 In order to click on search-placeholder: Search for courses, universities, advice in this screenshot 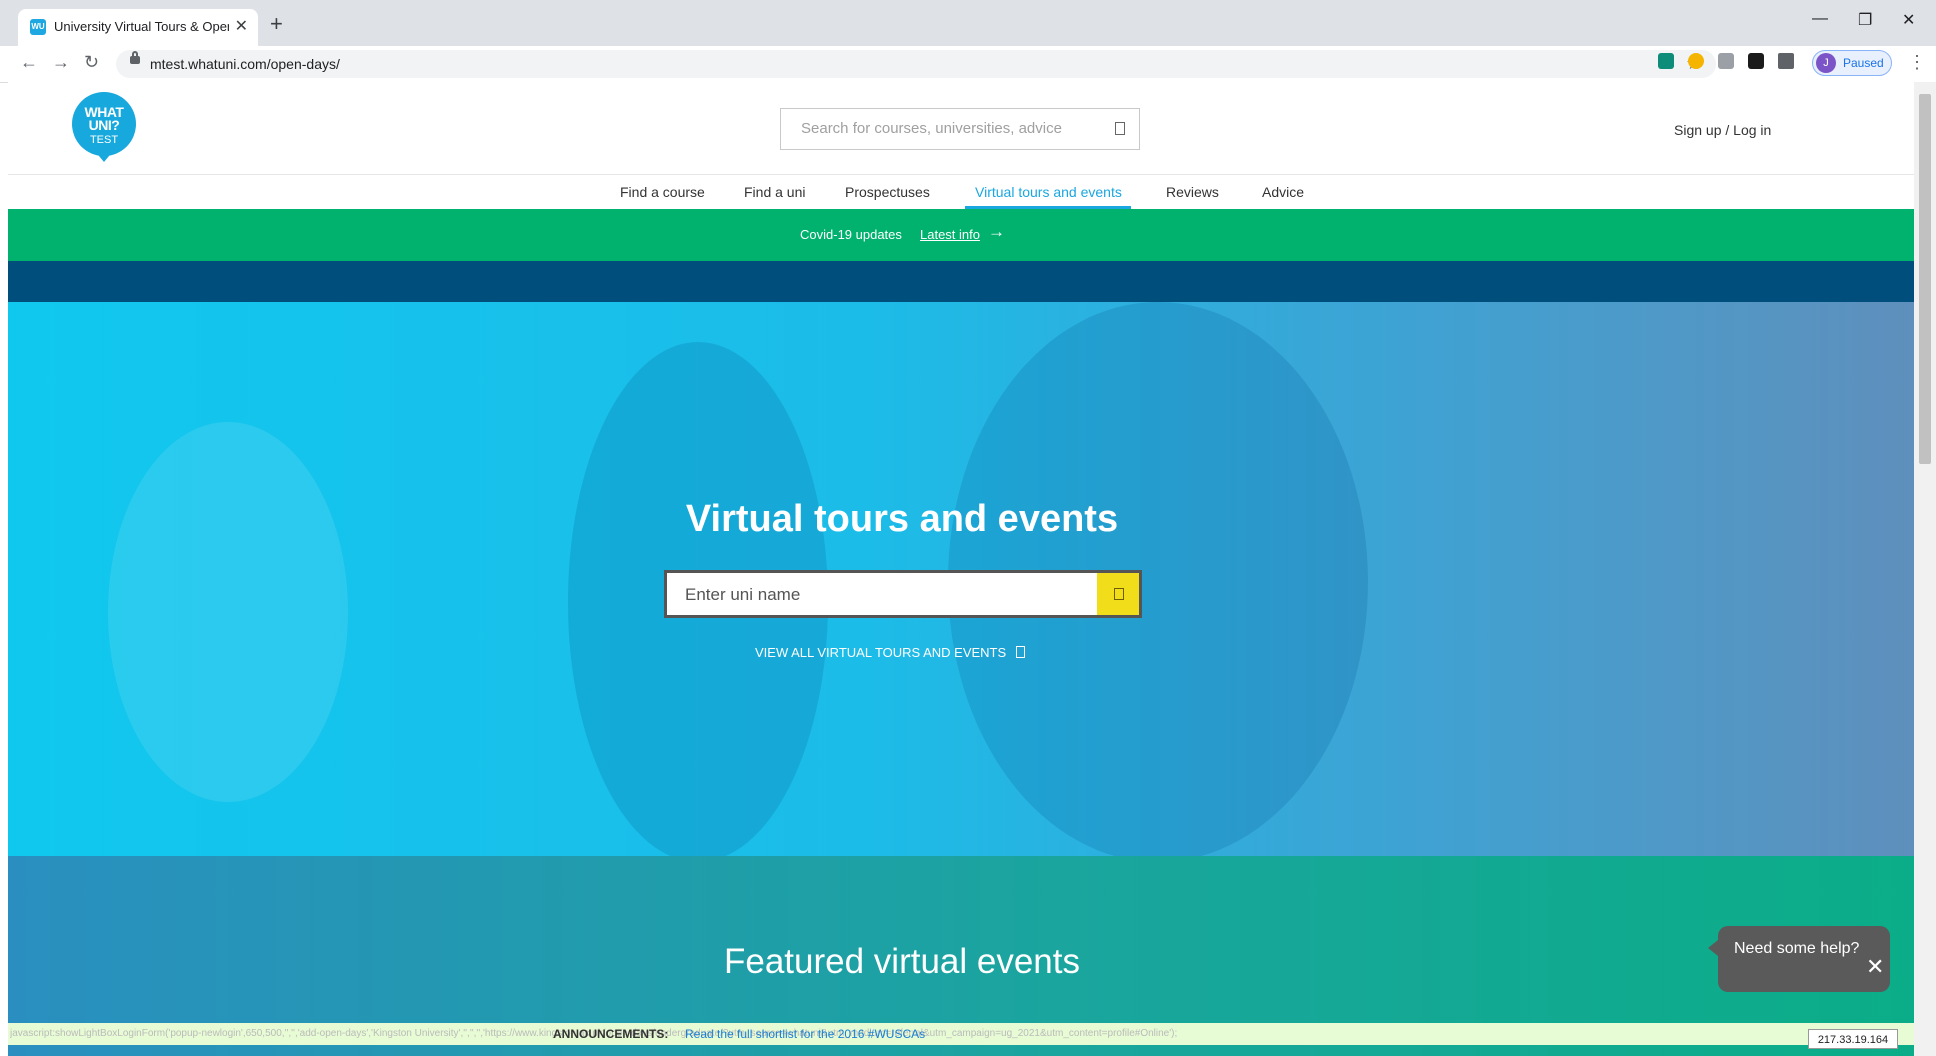, I will do `click(931, 128)`.